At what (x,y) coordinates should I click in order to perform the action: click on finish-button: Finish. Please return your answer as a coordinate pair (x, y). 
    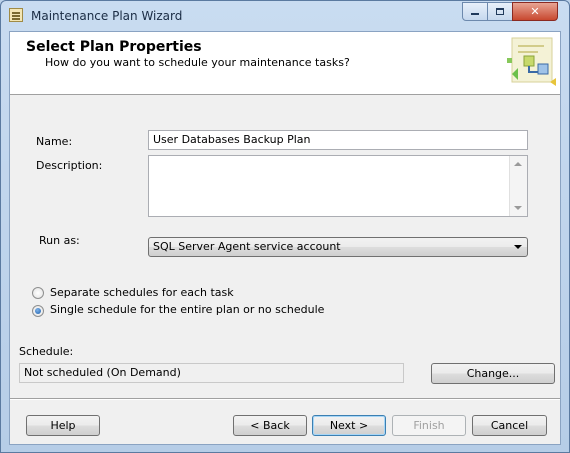
    Looking at the image, I should click on (429, 425).